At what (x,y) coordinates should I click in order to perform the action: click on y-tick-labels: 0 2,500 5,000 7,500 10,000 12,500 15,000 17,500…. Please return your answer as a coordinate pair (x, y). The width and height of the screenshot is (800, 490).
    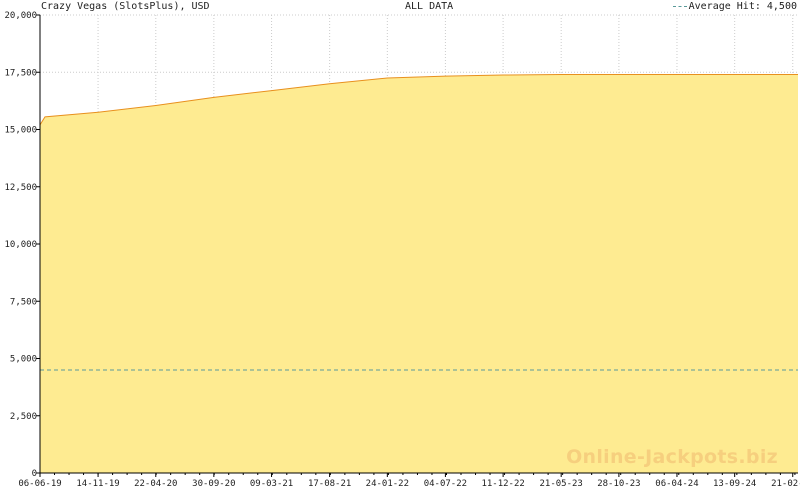
    Looking at the image, I should click on (20, 245).